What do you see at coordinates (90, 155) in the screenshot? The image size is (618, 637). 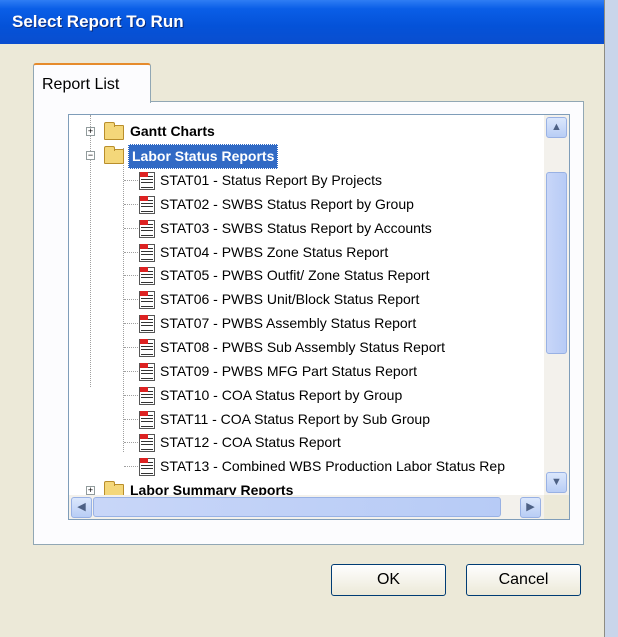 I see `minus-icon: −` at bounding box center [90, 155].